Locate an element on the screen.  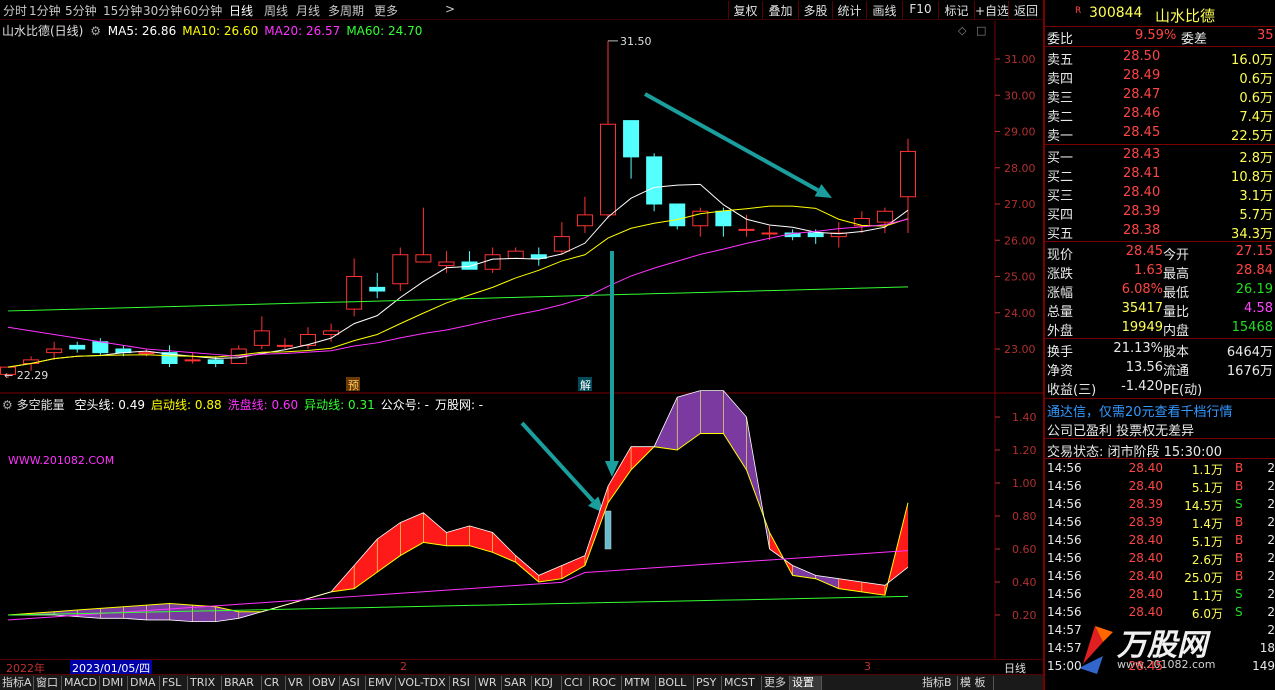
square-icon: □ is located at coordinates (981, 30).